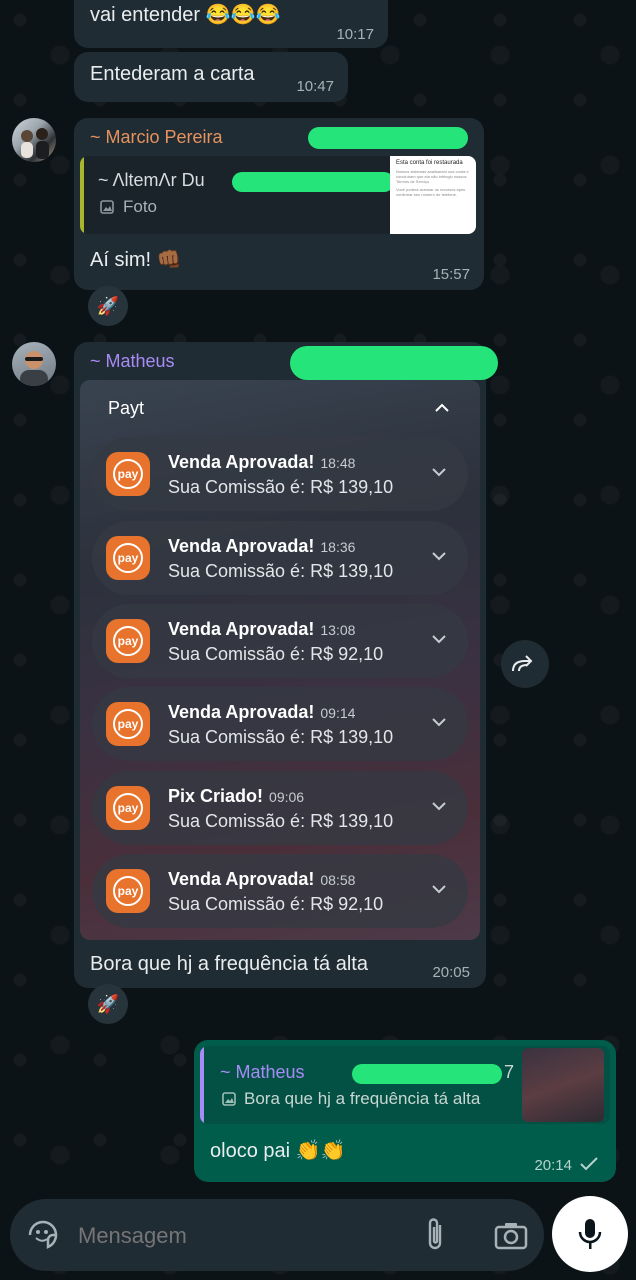 Image resolution: width=636 pixels, height=1280 pixels. Describe the element at coordinates (140, 206) in the screenshot. I see `quote-kind: Foto` at that location.